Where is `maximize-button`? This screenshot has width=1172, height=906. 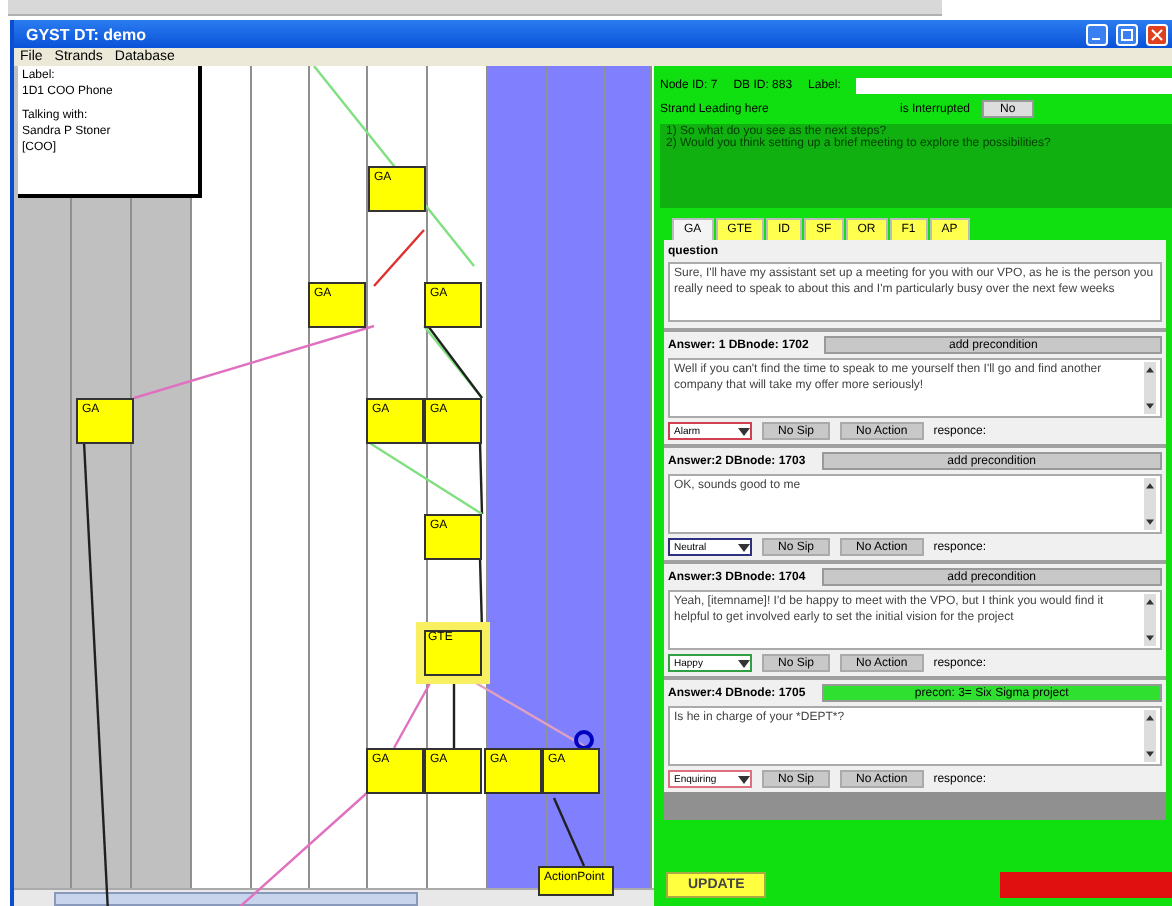 maximize-button is located at coordinates (1127, 34).